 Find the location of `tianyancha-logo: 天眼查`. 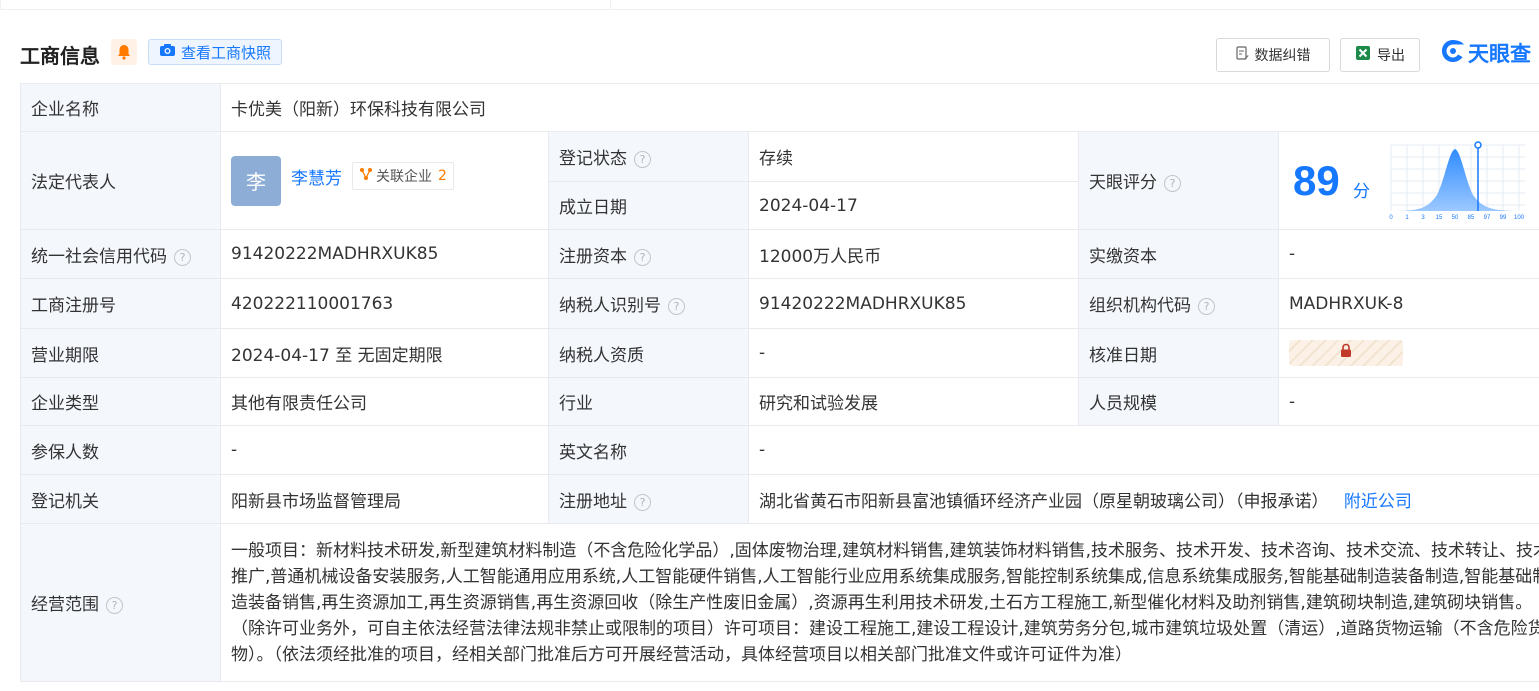

tianyancha-logo: 天眼查 is located at coordinates (1485, 53).